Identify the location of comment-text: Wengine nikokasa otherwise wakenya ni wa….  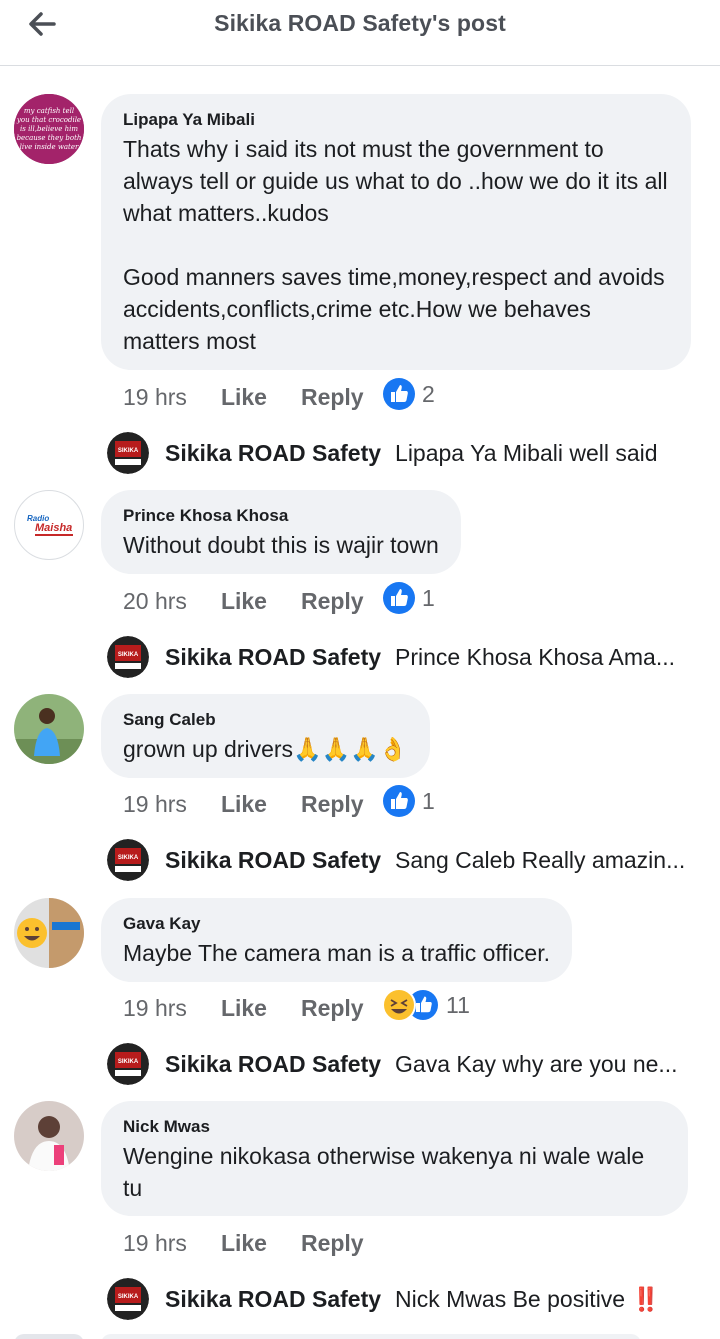
(387, 1172).